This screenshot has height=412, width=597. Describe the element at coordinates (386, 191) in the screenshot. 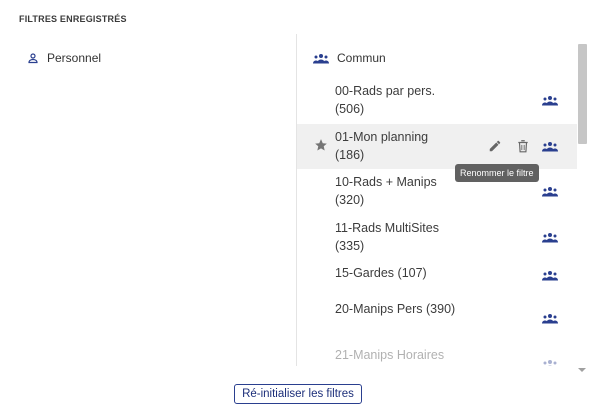

I see `filter-label: 10-Rads + Manips (320)` at that location.